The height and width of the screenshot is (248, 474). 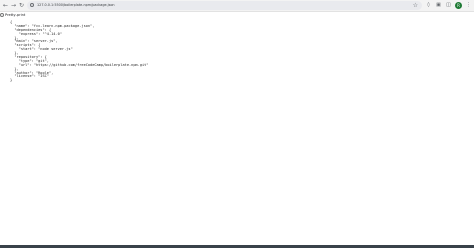 What do you see at coordinates (428, 5) in the screenshot?
I see `extension-icon: ◊` at bounding box center [428, 5].